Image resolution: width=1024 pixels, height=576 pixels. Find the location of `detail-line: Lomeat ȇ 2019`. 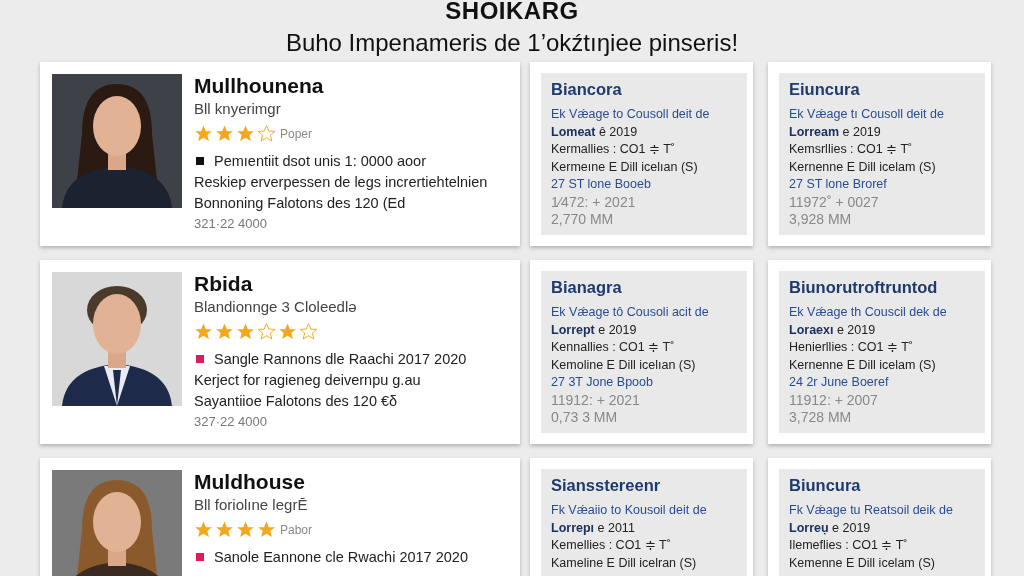

detail-line: Lomeat ȇ 2019 is located at coordinates (595, 132).